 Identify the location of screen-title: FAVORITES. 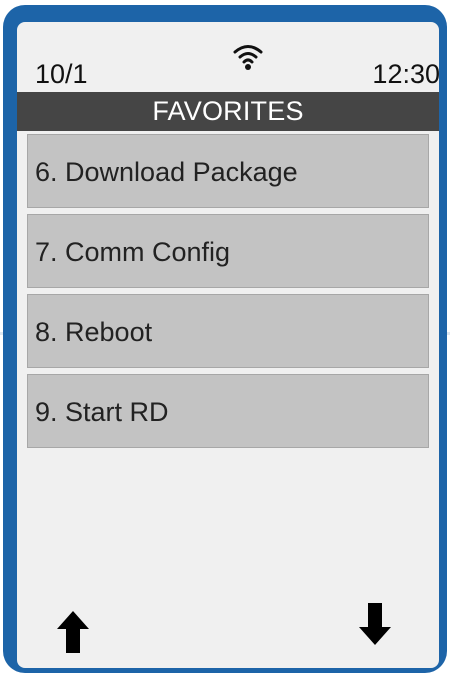
(228, 111).